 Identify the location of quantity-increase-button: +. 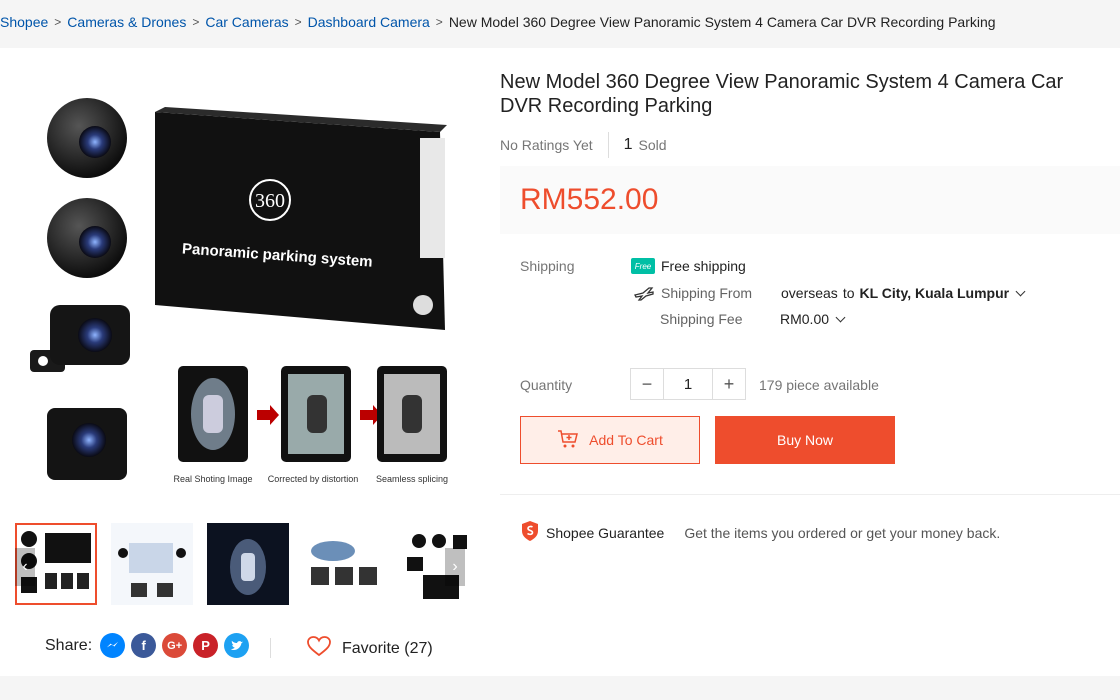
(729, 384).